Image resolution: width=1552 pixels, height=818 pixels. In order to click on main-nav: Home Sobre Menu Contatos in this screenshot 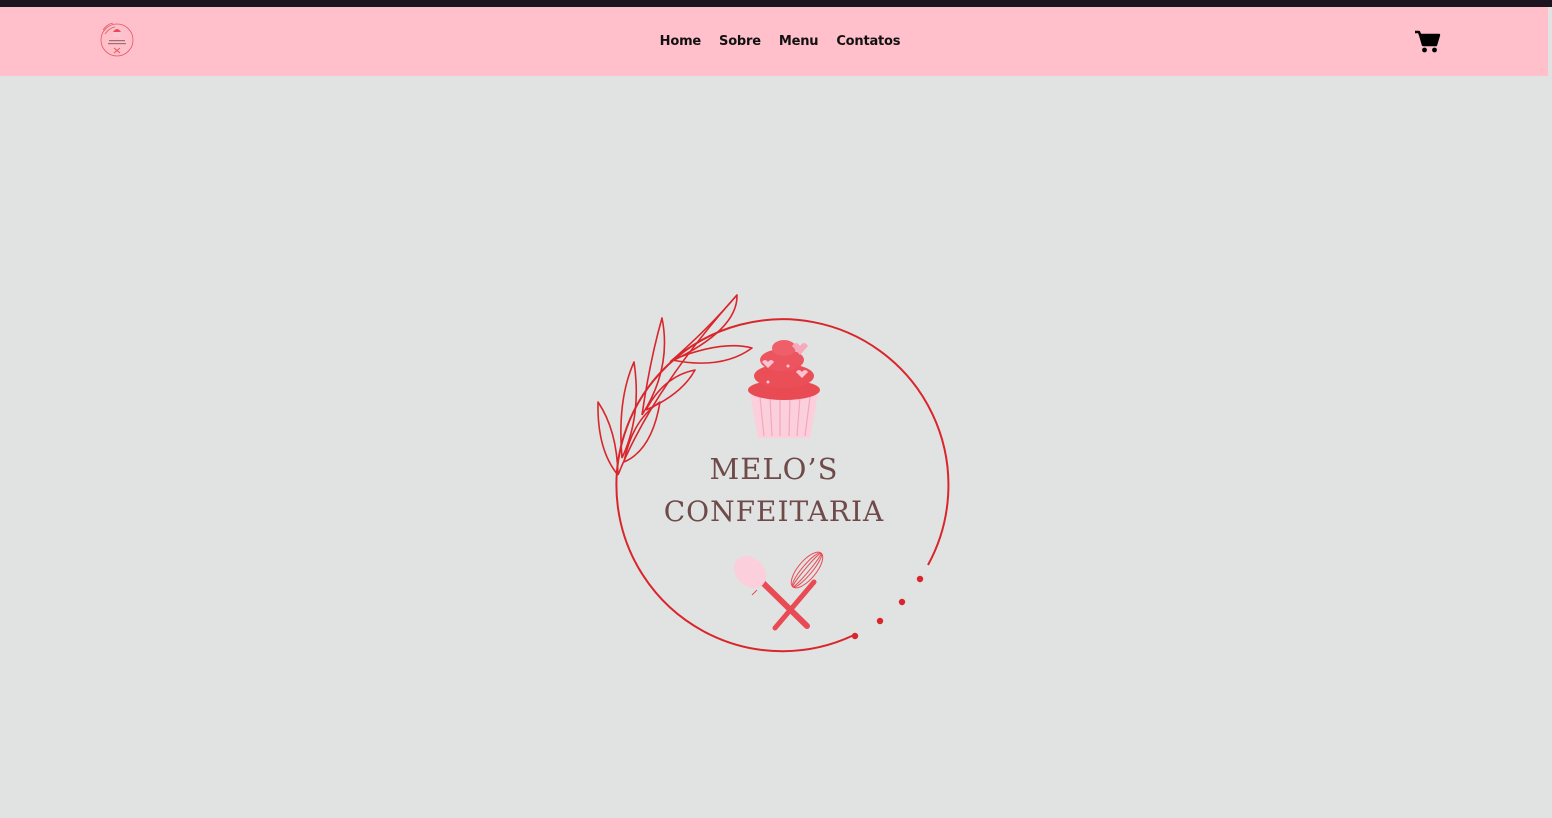, I will do `click(774, 41)`.